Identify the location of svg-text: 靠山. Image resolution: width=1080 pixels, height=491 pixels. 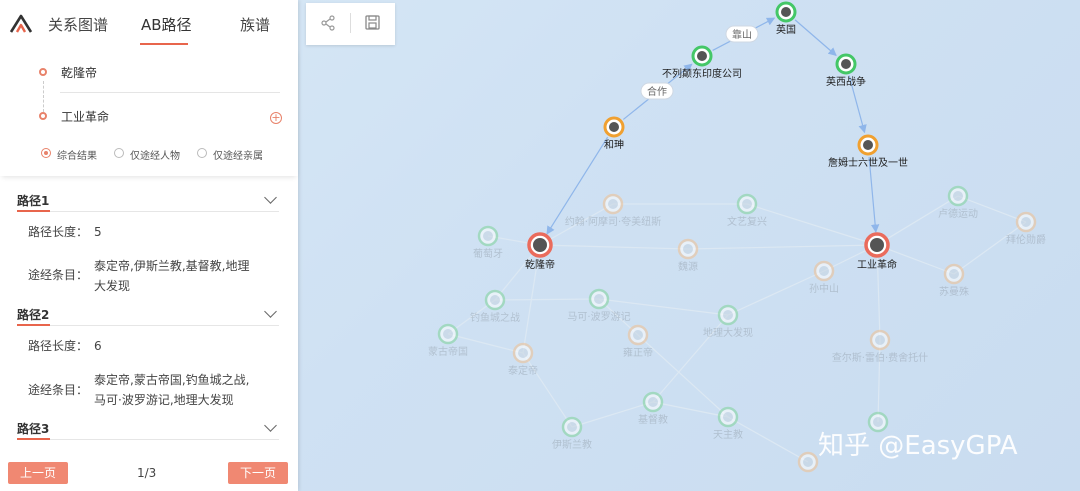
(742, 34).